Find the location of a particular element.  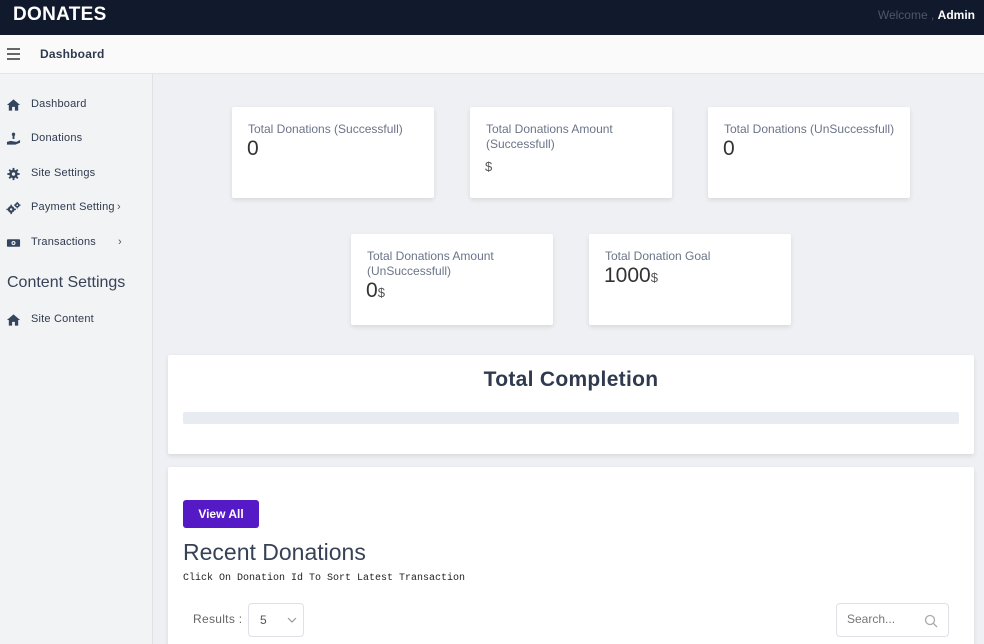

sidebar-item-payment-setting: Payment Setting › is located at coordinates (76, 208).